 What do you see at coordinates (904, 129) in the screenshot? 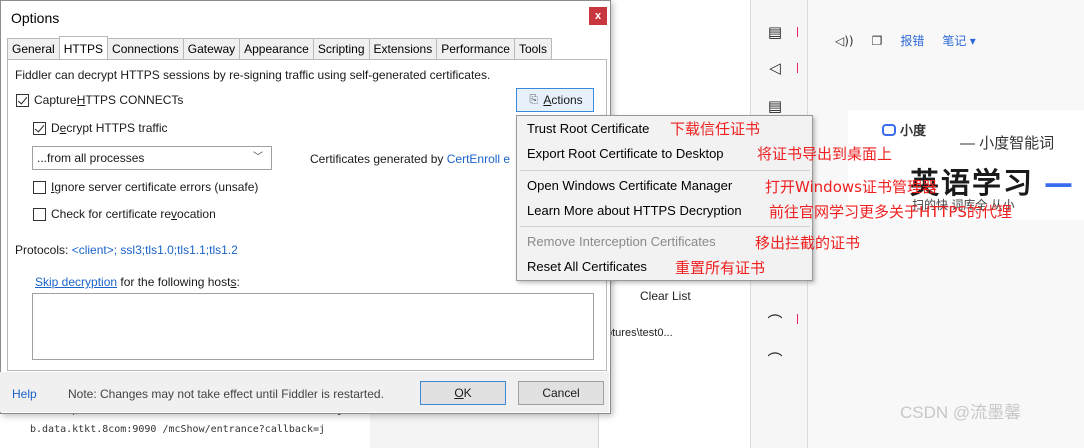
I see `xiaodu-logo: 小度` at bounding box center [904, 129].